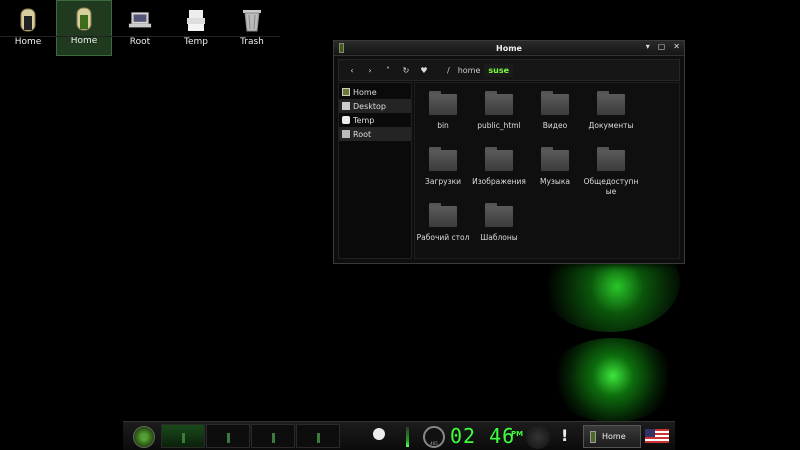 This screenshot has height=450, width=800. I want to click on file-label: Рабочий стол, so click(443, 237).